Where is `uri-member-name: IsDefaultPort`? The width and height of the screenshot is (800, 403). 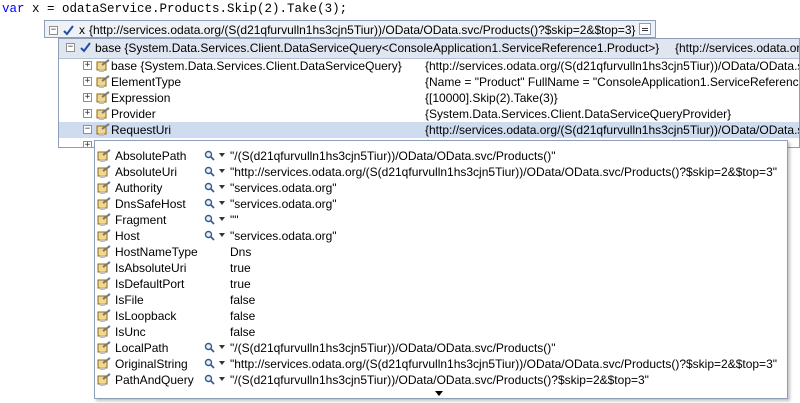 uri-member-name: IsDefaultPort is located at coordinates (150, 284).